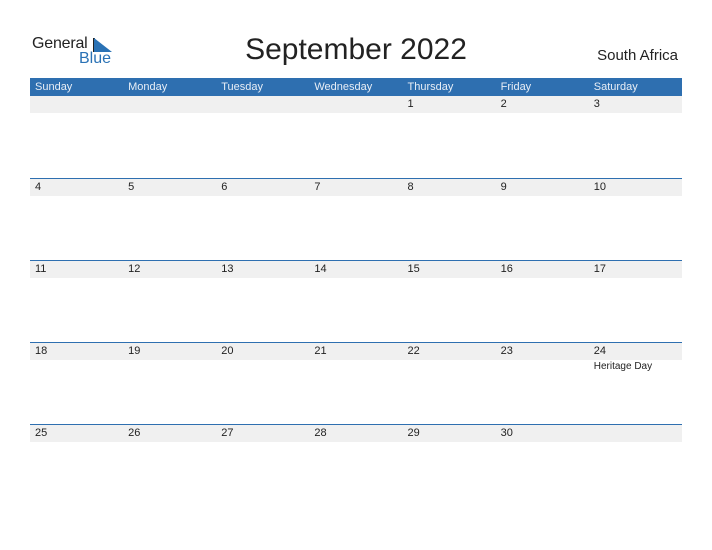  Describe the element at coordinates (356, 383) in the screenshot. I see `week-row: 18 19 20 21 22 23 24 Heritage Day` at that location.